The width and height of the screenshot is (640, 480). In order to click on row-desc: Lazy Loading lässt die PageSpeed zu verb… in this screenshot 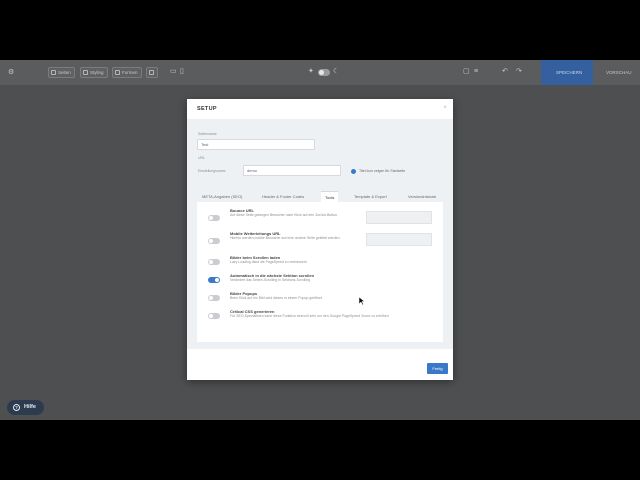, I will do `click(268, 262)`.